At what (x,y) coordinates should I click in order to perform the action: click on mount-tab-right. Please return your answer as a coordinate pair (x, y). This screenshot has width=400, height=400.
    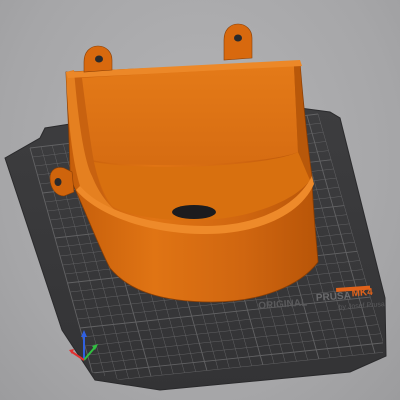
    Looking at the image, I should click on (238, 42).